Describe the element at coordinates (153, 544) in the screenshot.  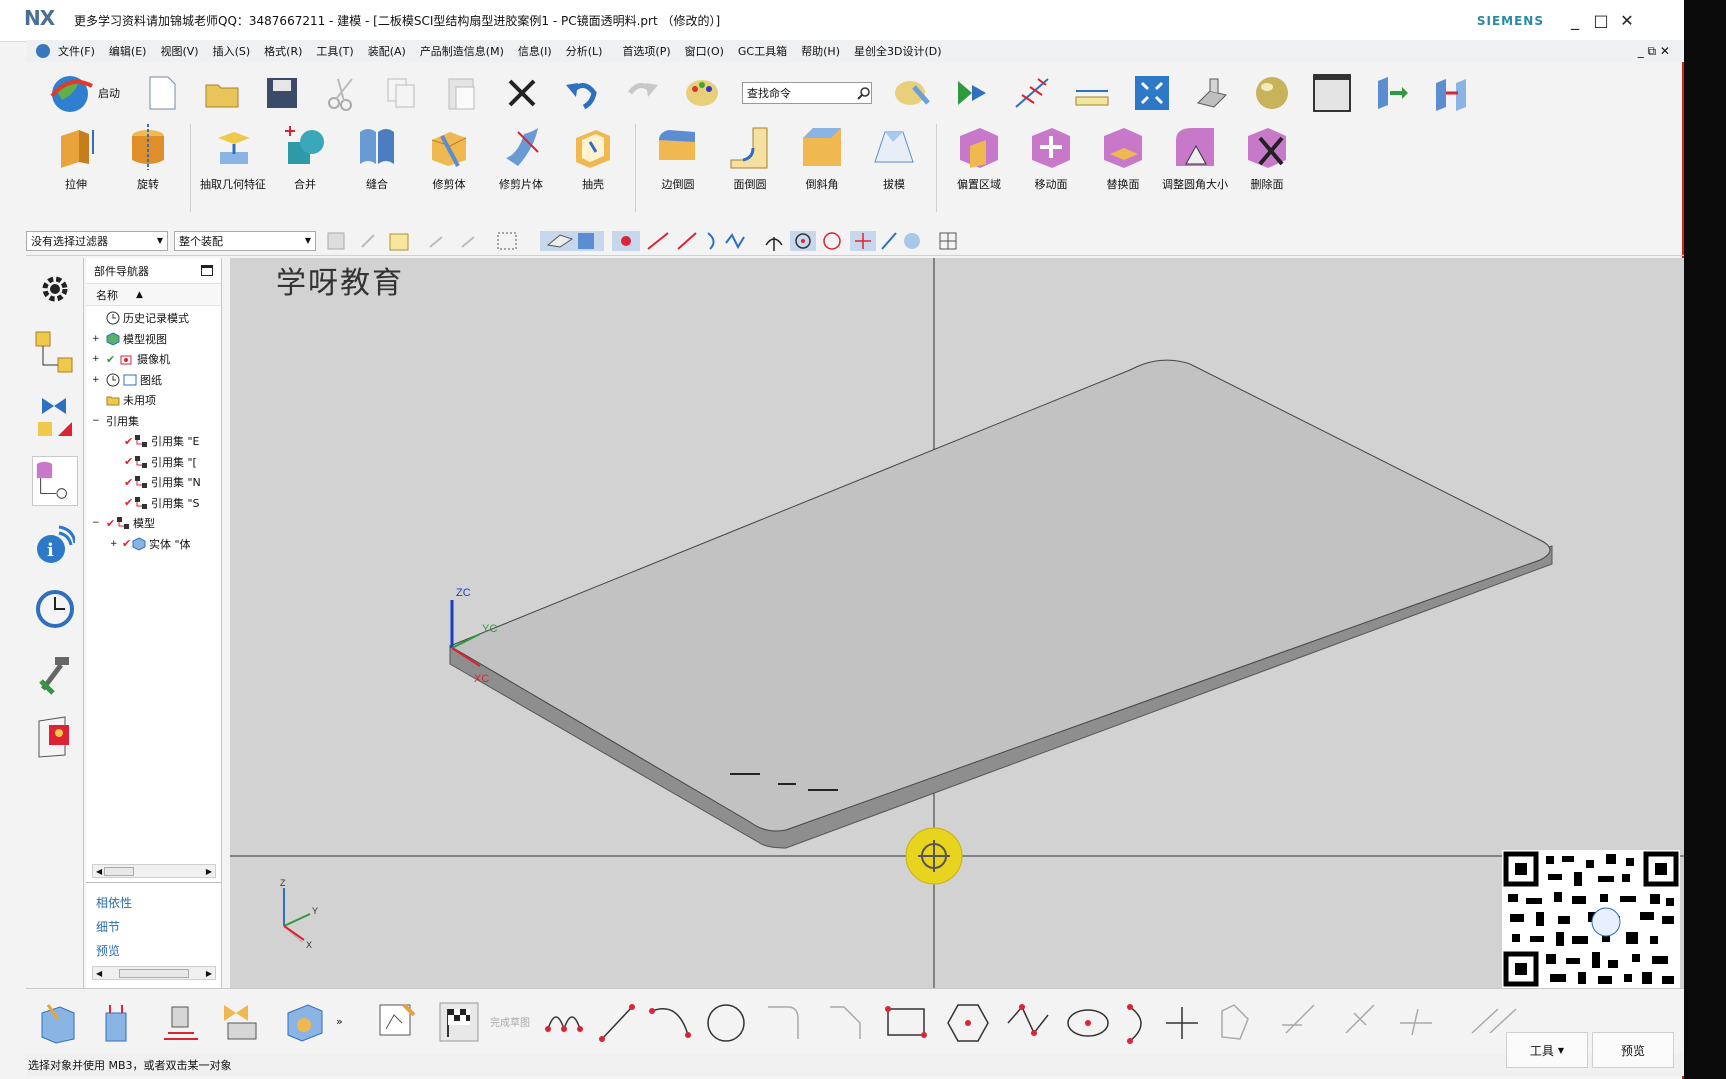
I see `tree-row-solid-body: + ✔ 实体 "体` at that location.